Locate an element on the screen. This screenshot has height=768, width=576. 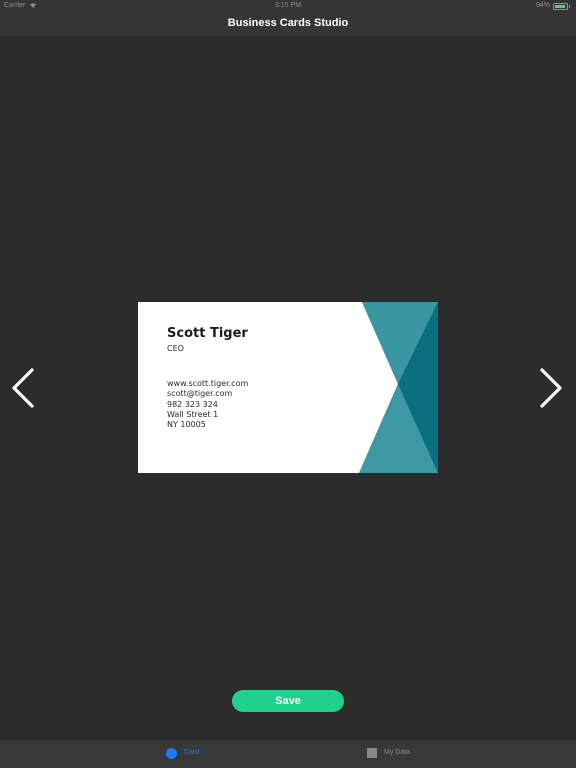
tab-card-label: Card is located at coordinates (192, 752).